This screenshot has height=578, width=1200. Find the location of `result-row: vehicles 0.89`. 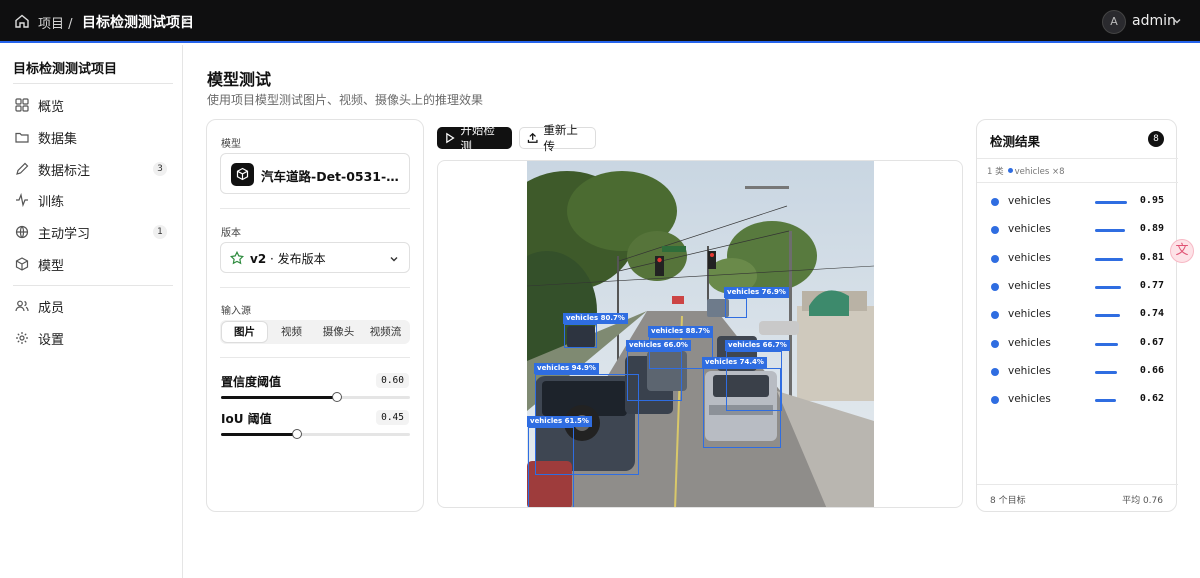

result-row: vehicles 0.89 is located at coordinates (1077, 230).